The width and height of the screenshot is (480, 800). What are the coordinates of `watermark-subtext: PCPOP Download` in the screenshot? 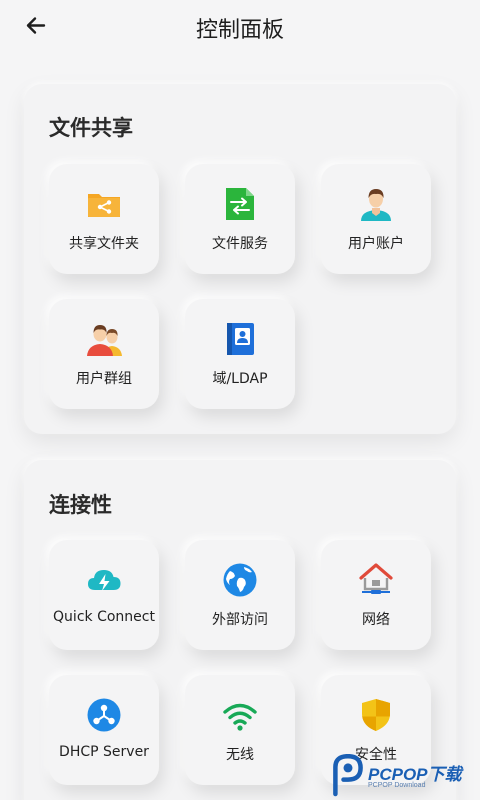 It's located at (397, 785).